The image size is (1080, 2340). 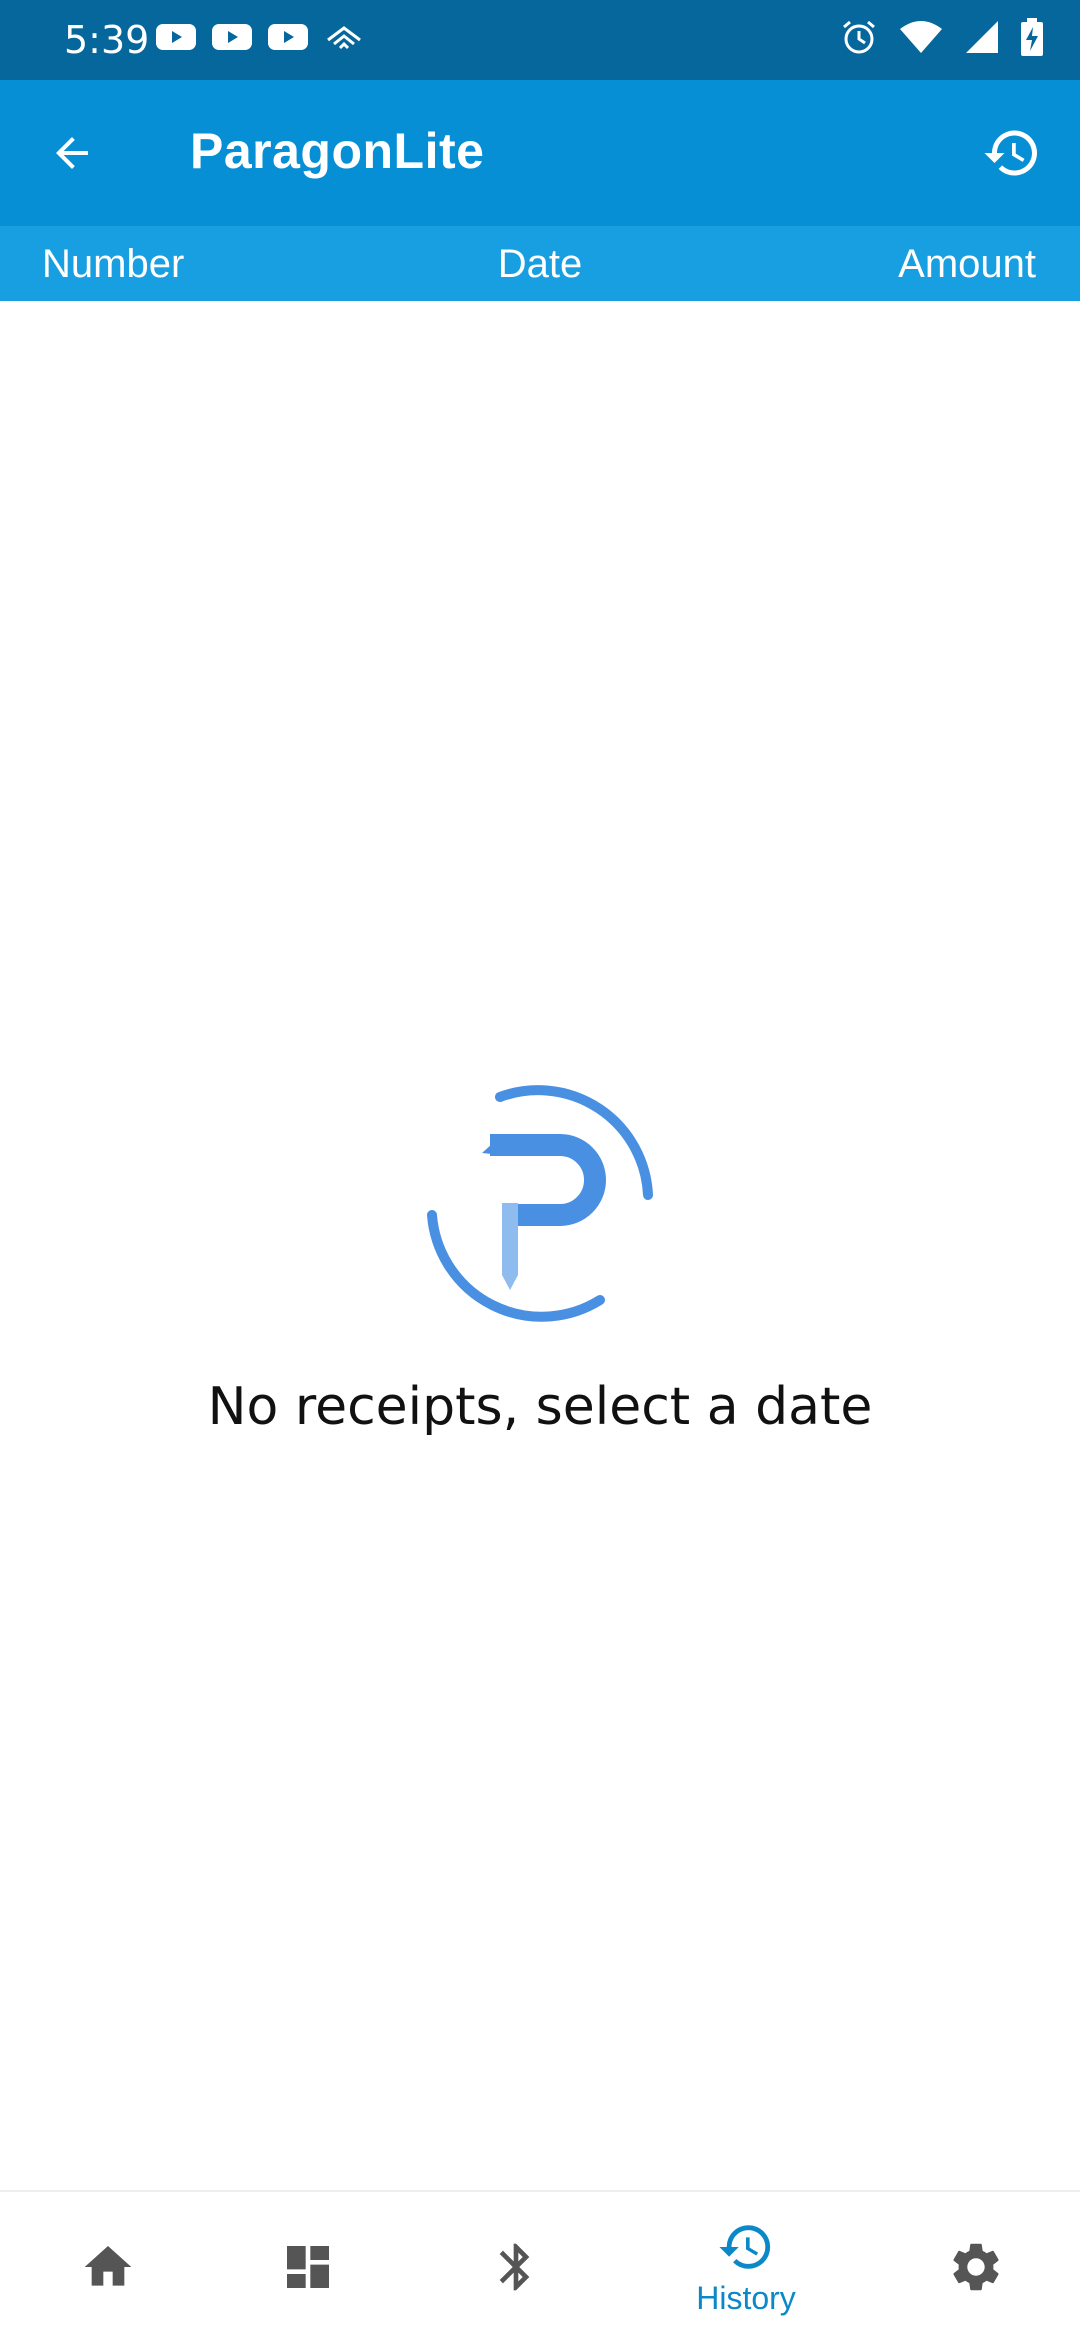 I want to click on wifi-icon, so click(x=921, y=37).